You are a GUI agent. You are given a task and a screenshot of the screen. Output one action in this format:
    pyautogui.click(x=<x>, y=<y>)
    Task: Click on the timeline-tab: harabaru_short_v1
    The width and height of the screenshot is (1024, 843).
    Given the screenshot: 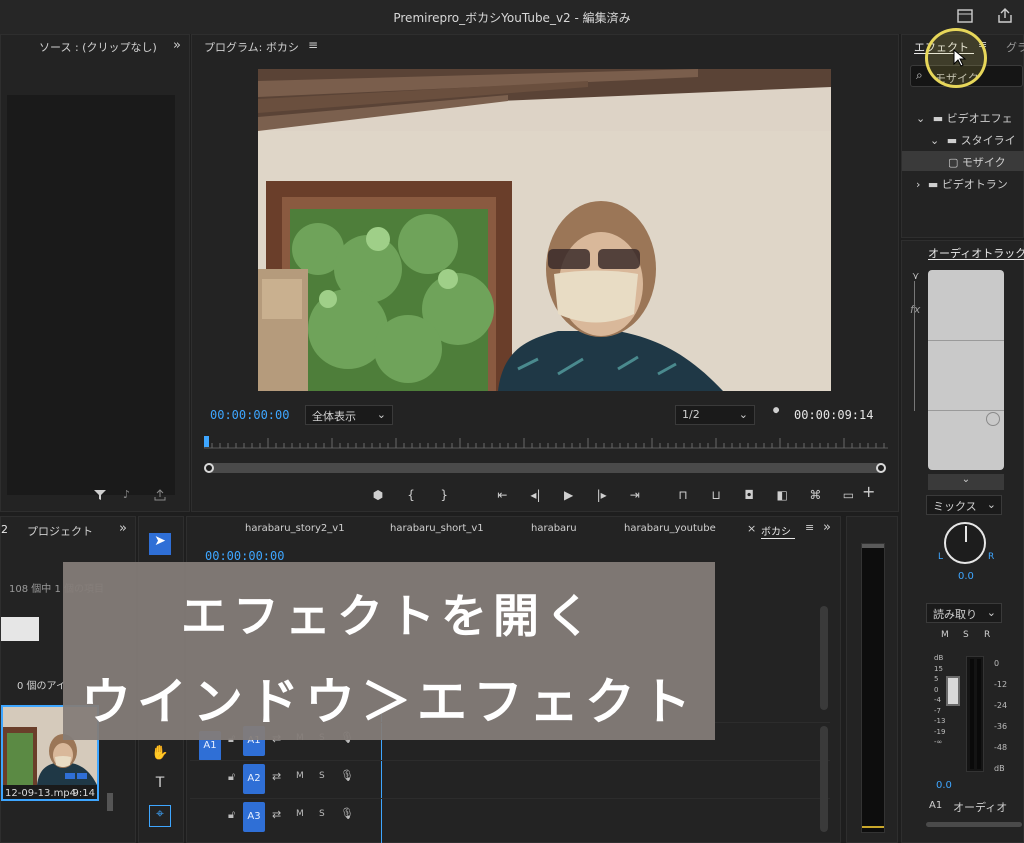 What is the action you would take?
    pyautogui.click(x=437, y=528)
    